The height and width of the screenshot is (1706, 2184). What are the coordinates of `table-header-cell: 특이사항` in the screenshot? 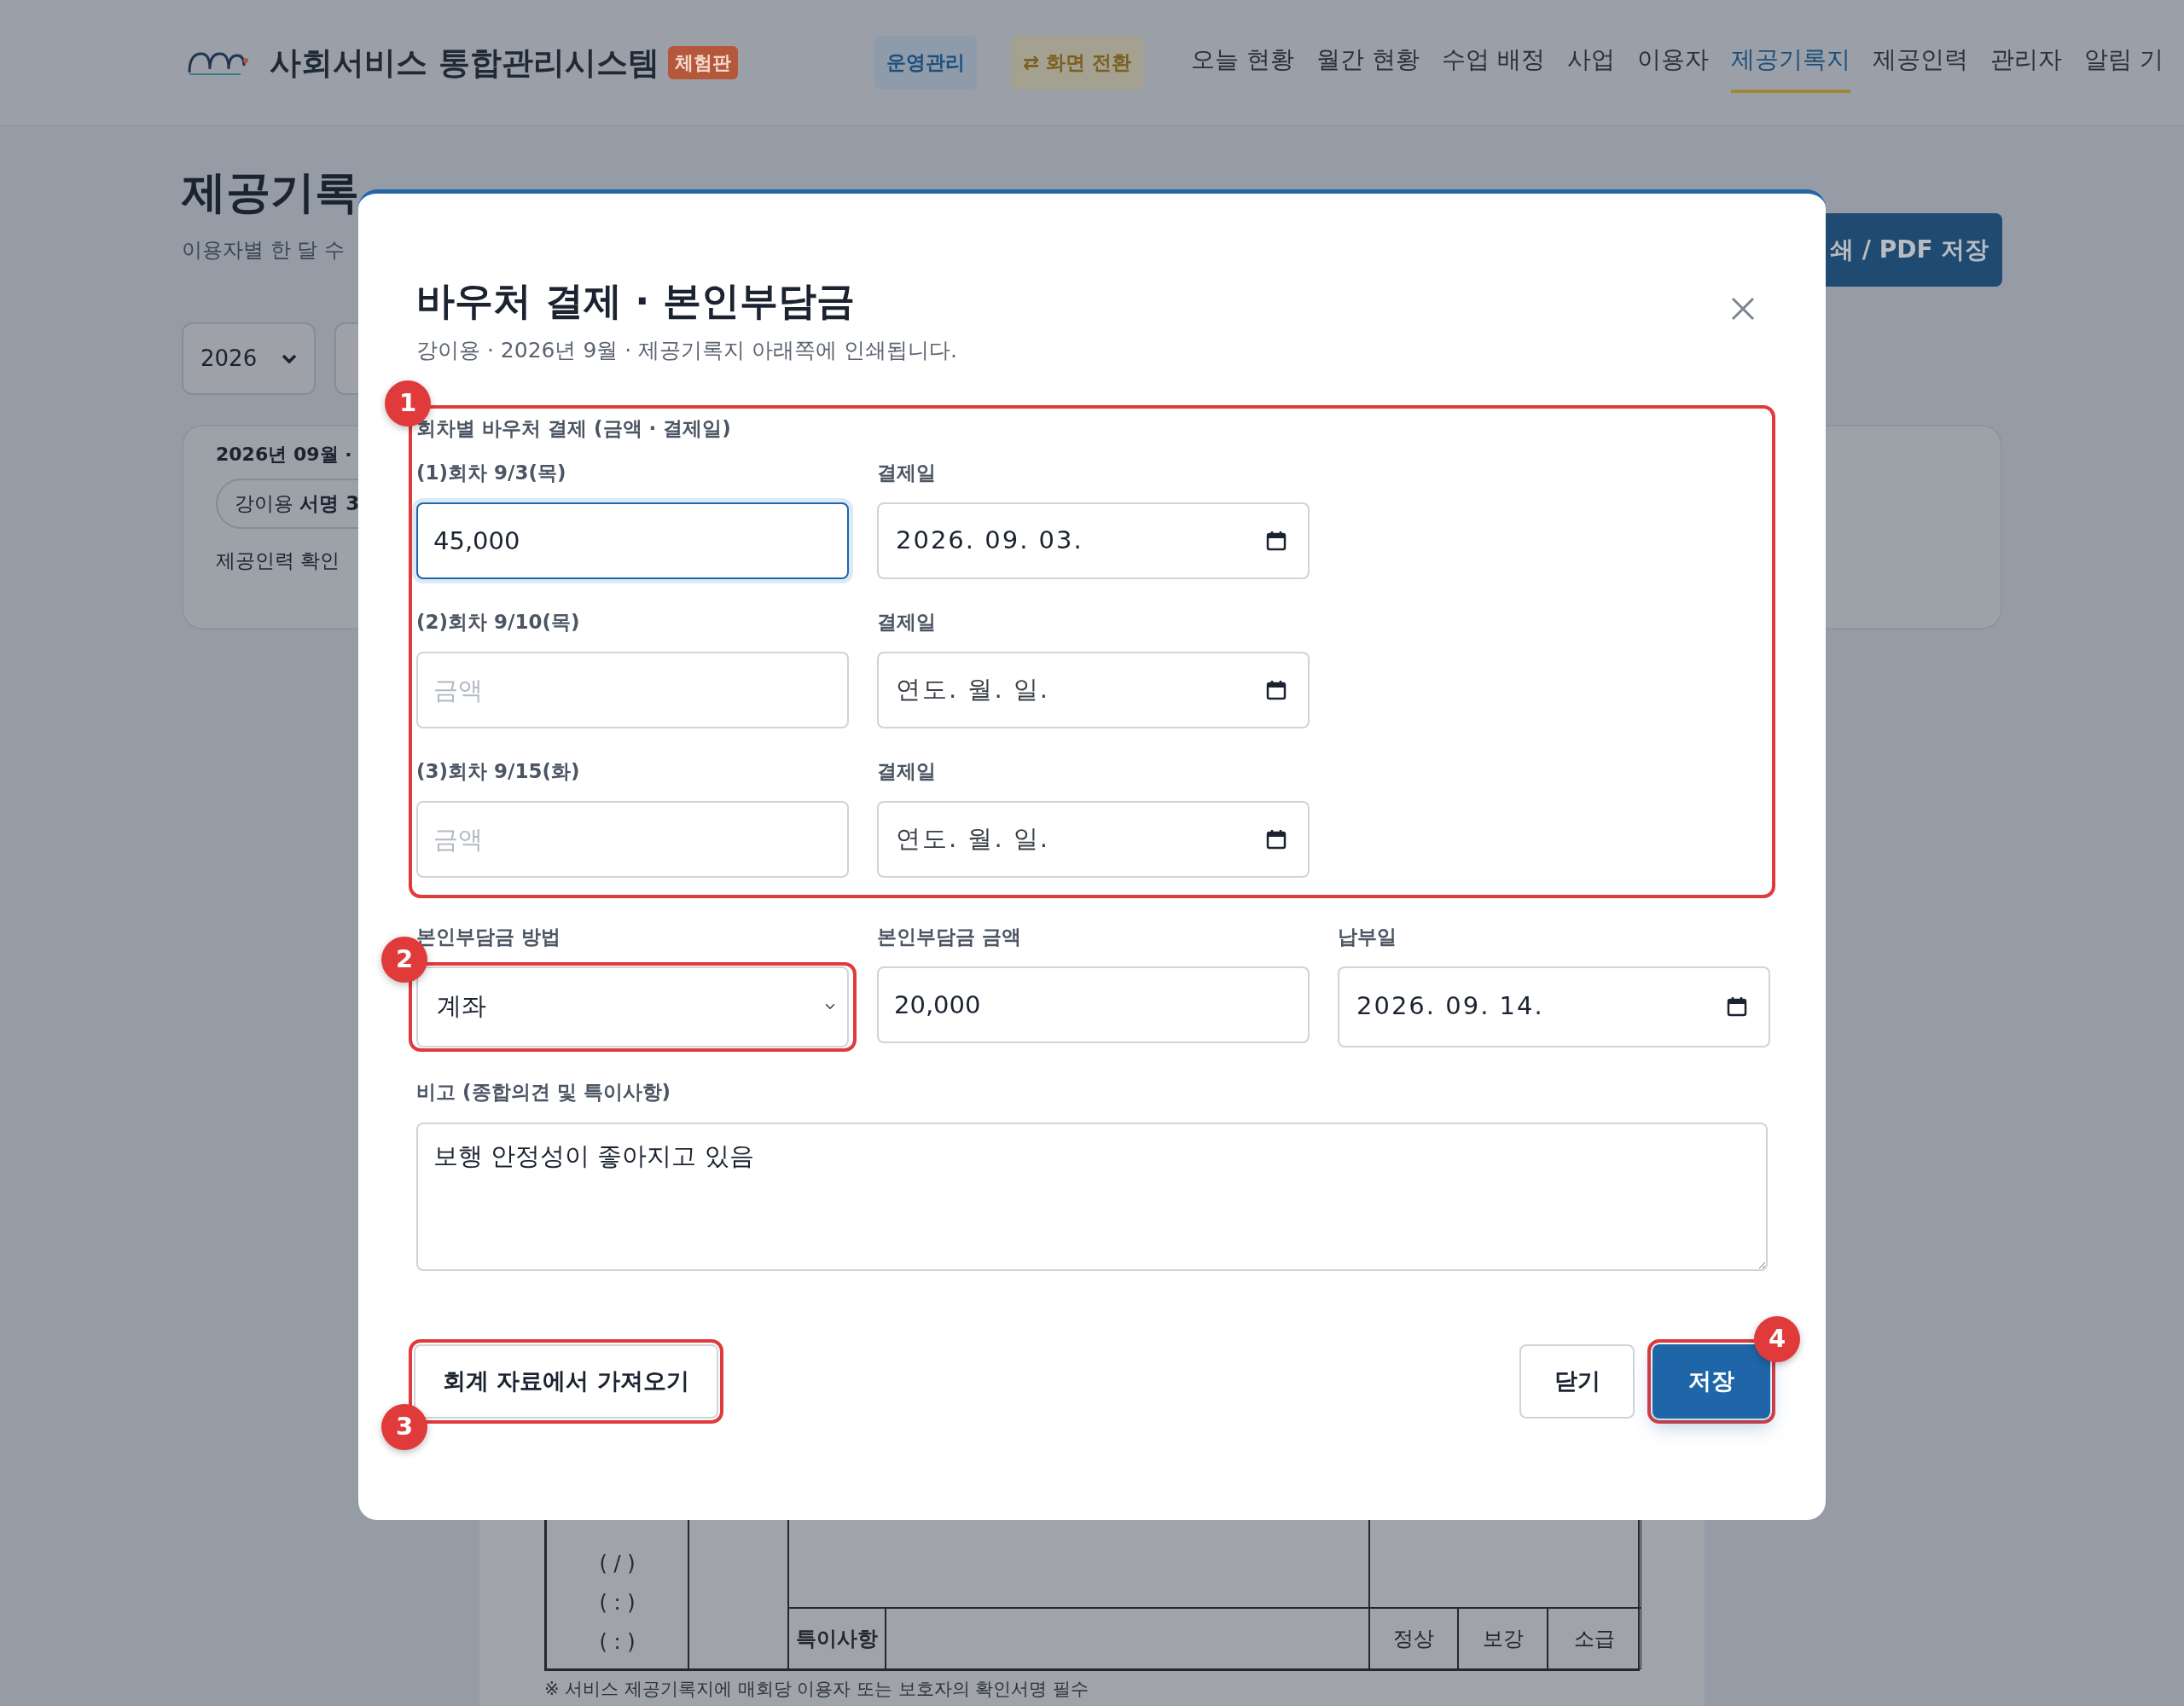 It's located at (837, 1638).